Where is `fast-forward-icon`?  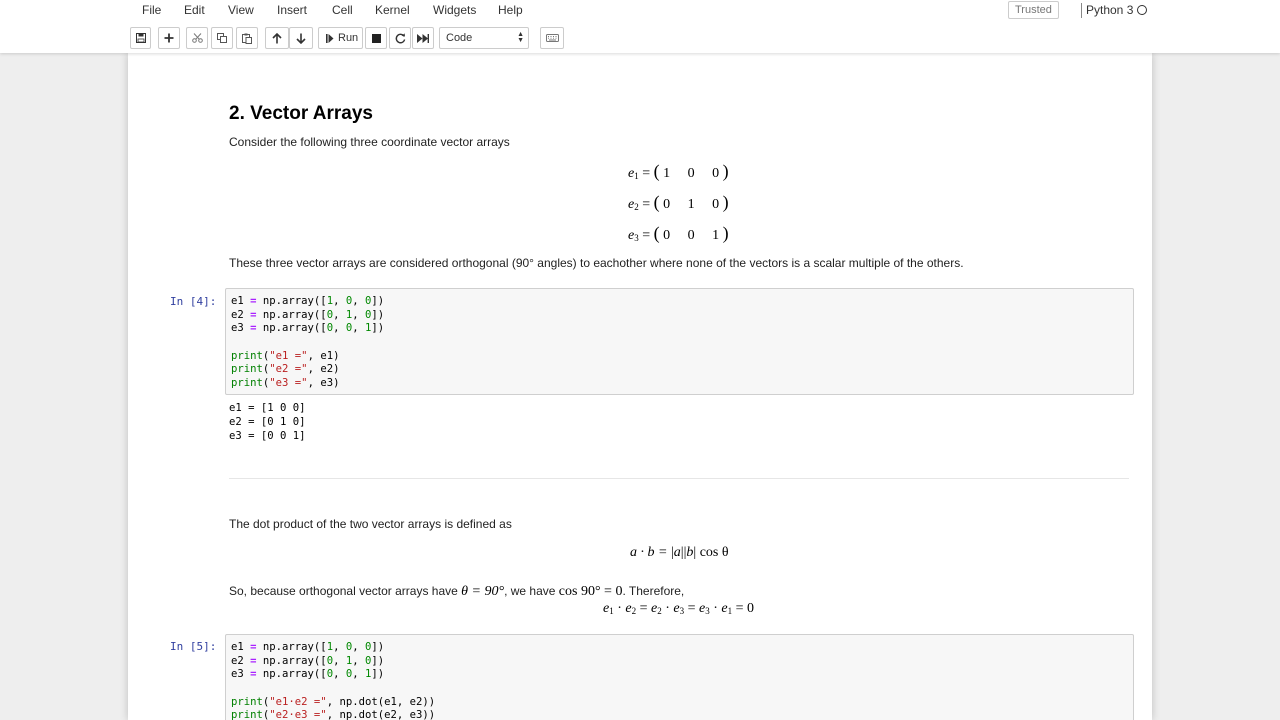
fast-forward-icon is located at coordinates (423, 38).